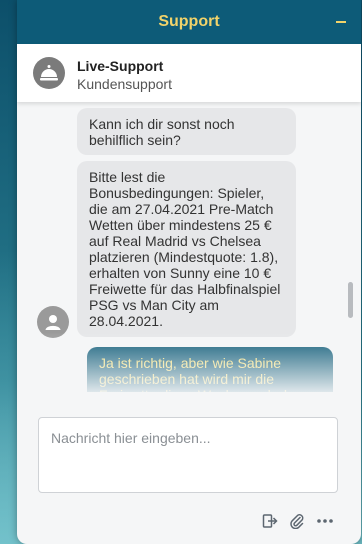  I want to click on message-input, so click(188, 455).